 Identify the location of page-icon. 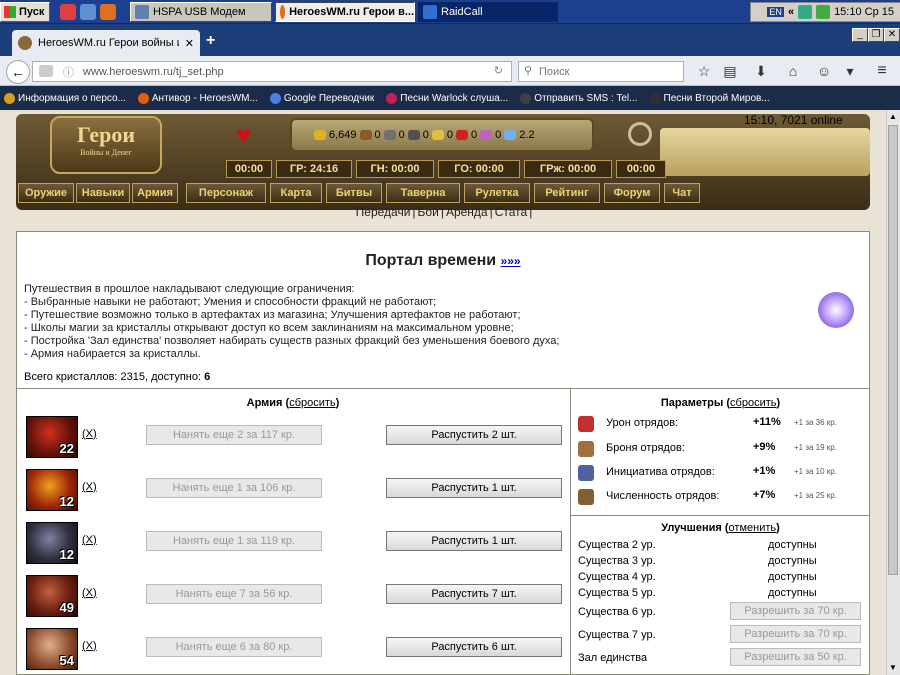
(46, 71).